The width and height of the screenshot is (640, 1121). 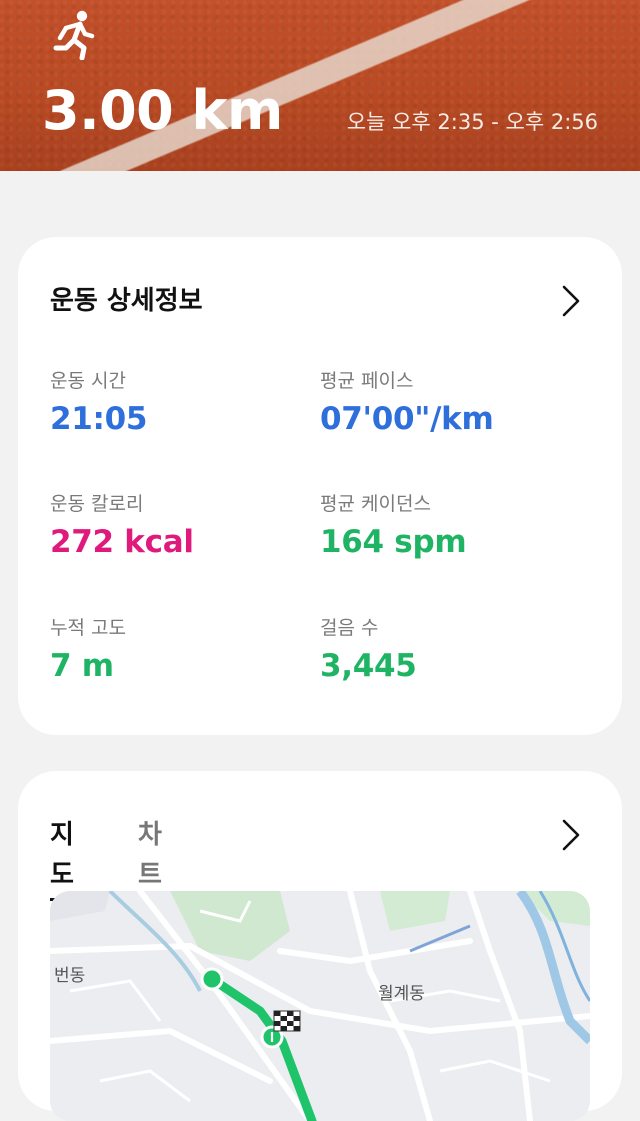 What do you see at coordinates (349, 628) in the screenshot?
I see `stat-label: 걸음 수` at bounding box center [349, 628].